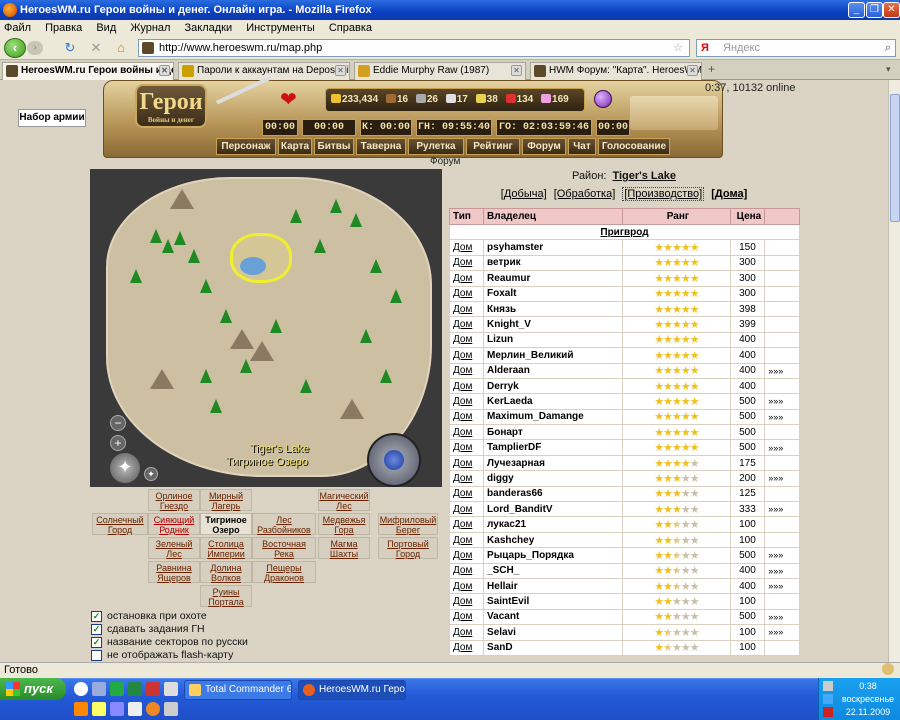  What do you see at coordinates (174, 524) in the screenshot?
I see `sector-link: Сияющий Родник` at bounding box center [174, 524].